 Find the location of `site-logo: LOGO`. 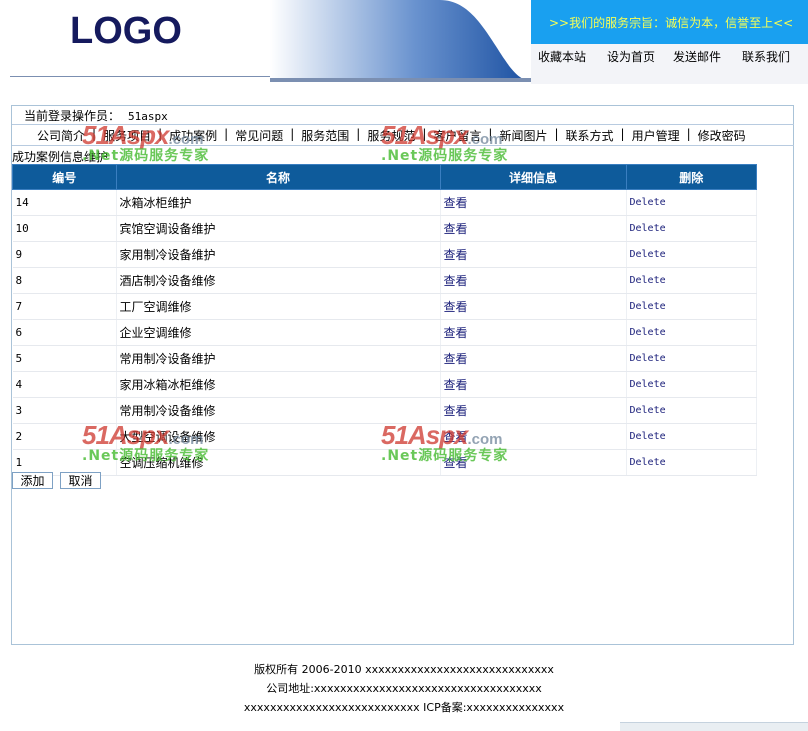

site-logo: LOGO is located at coordinates (126, 31).